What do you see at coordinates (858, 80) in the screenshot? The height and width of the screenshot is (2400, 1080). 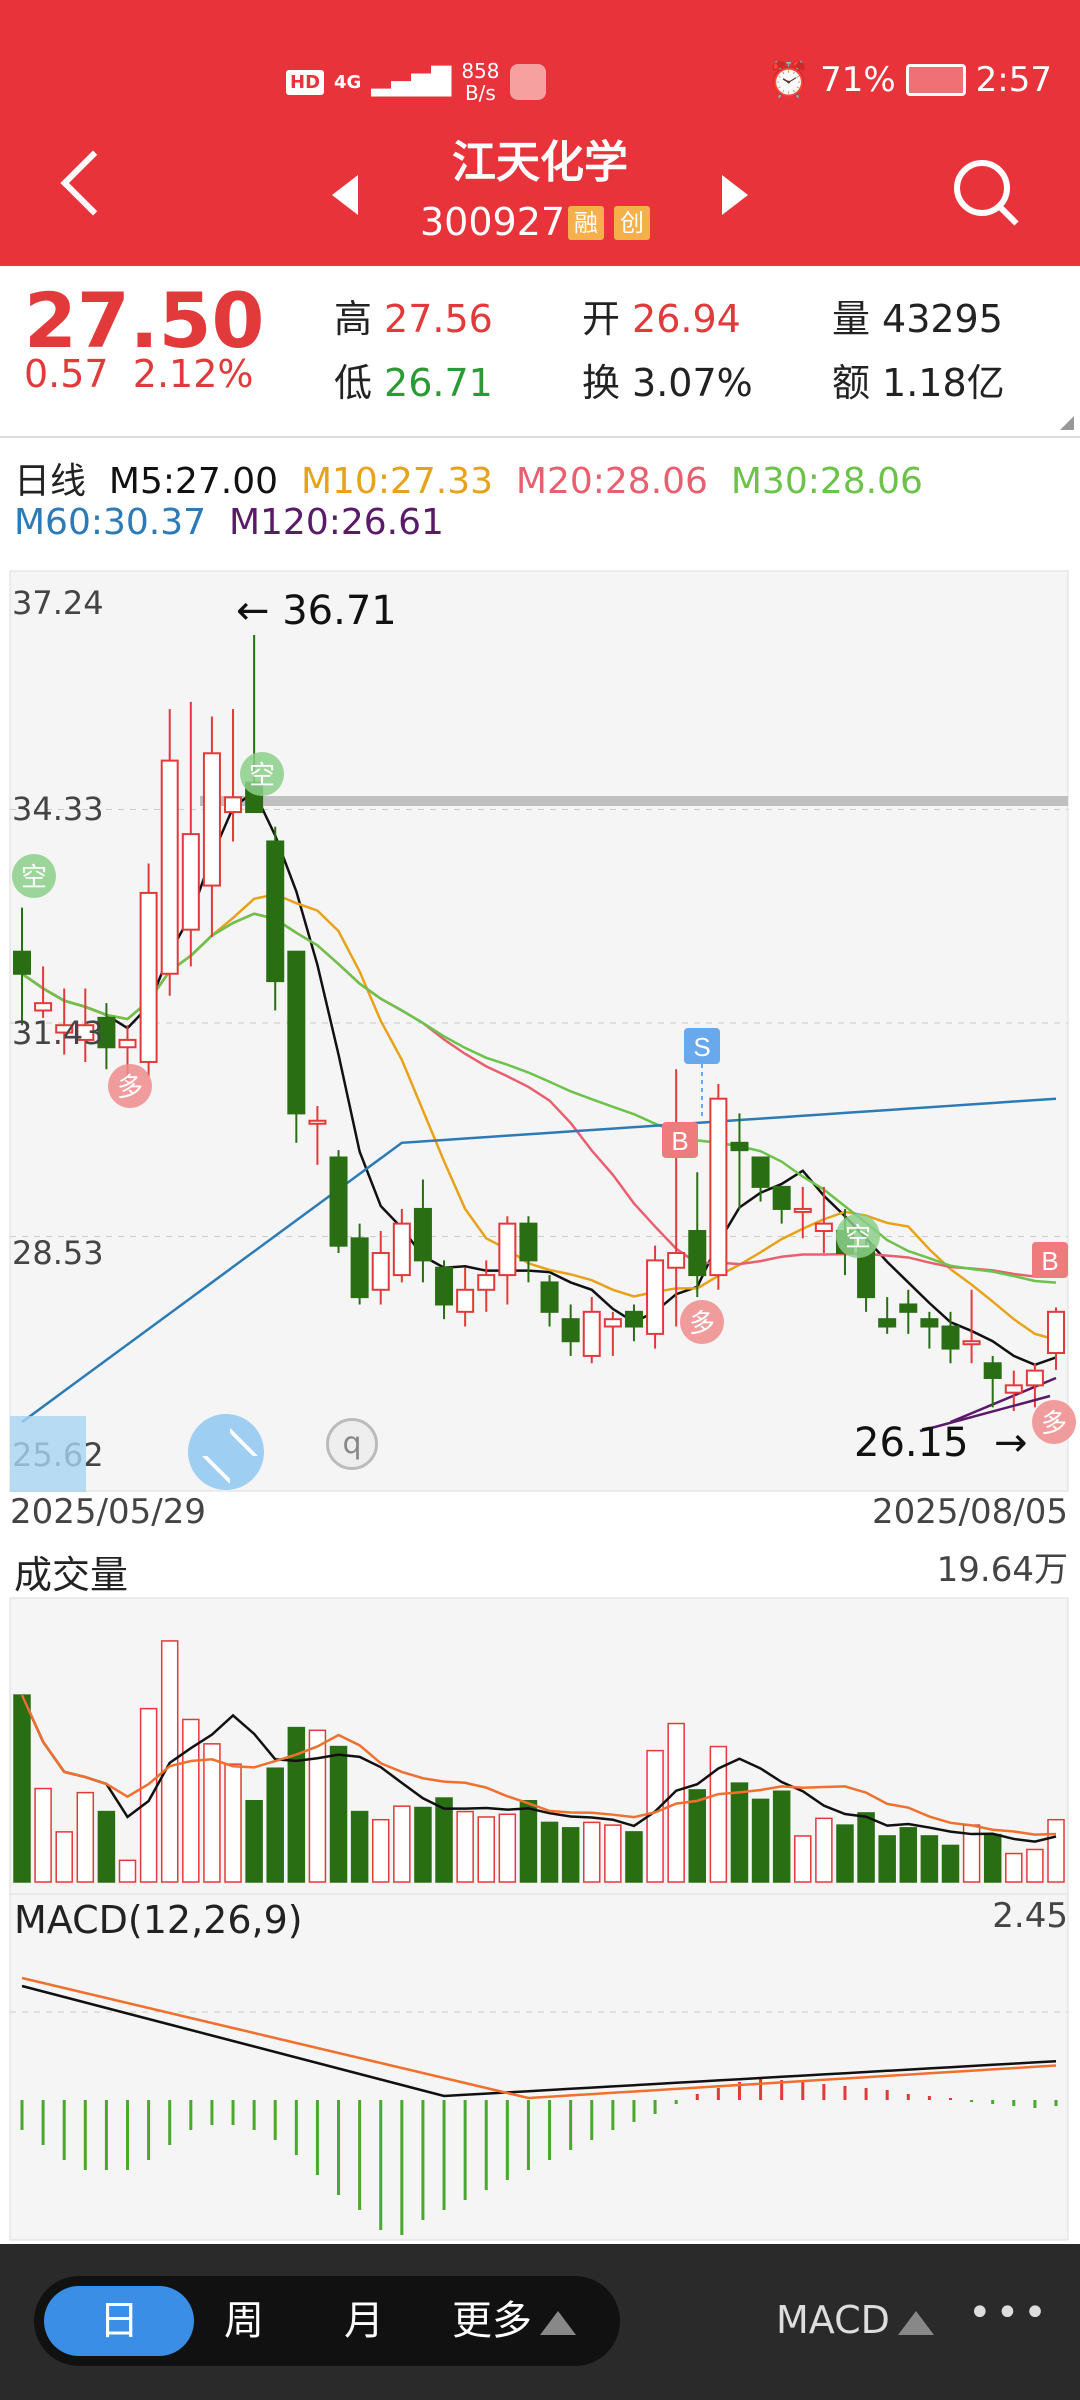 I see `battery-percent: 71%` at bounding box center [858, 80].